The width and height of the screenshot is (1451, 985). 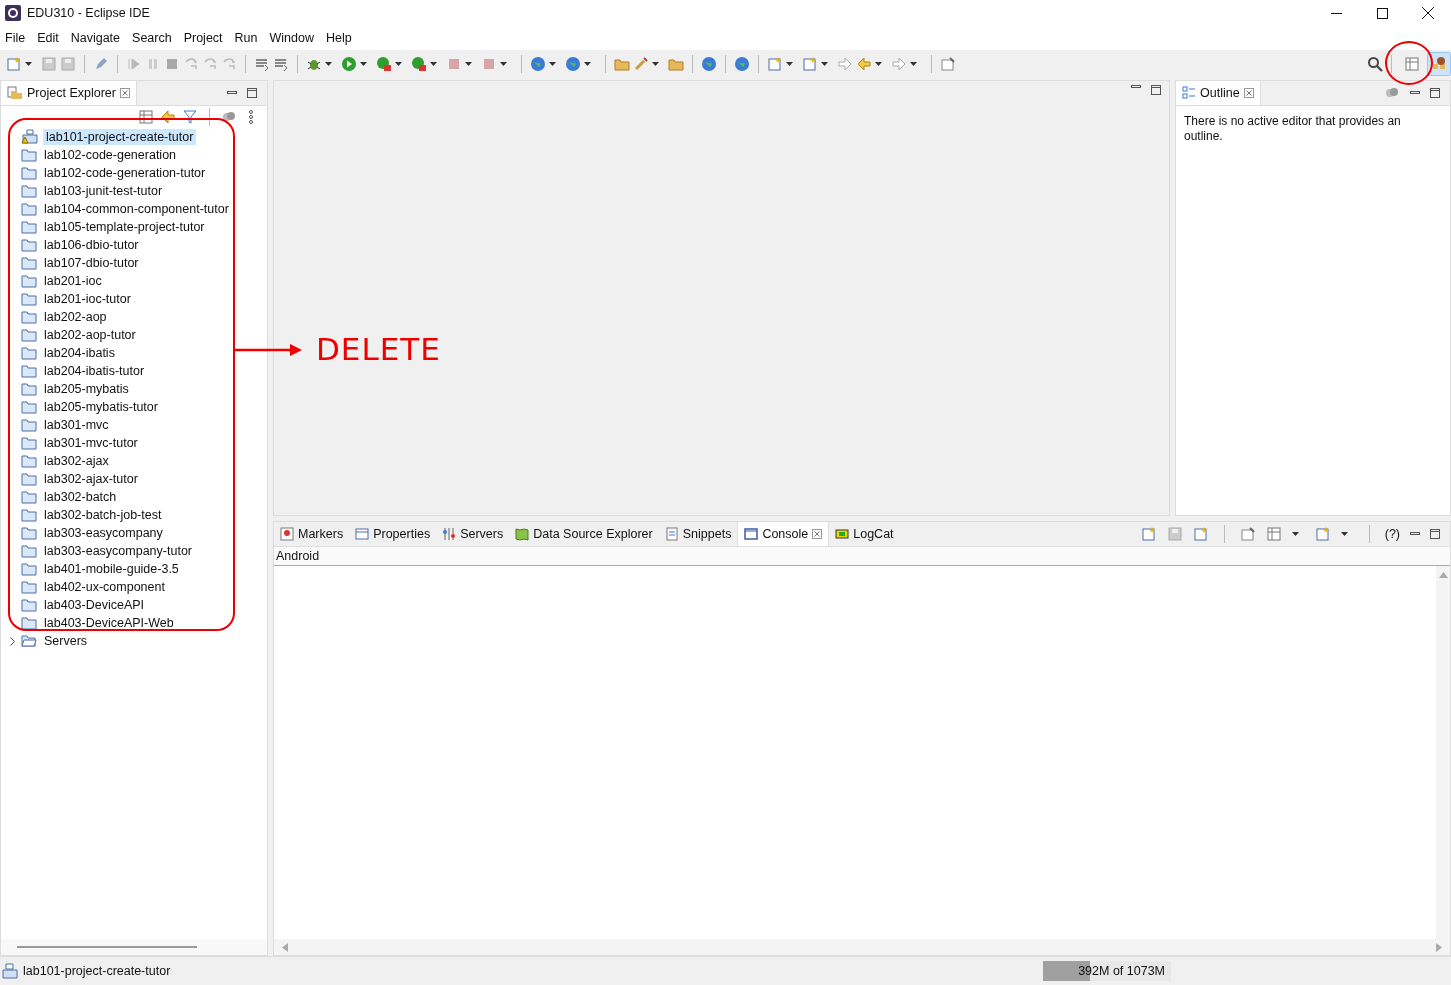 What do you see at coordinates (120, 137) in the screenshot?
I see `tree-item: lab101-project-create-tutor` at bounding box center [120, 137].